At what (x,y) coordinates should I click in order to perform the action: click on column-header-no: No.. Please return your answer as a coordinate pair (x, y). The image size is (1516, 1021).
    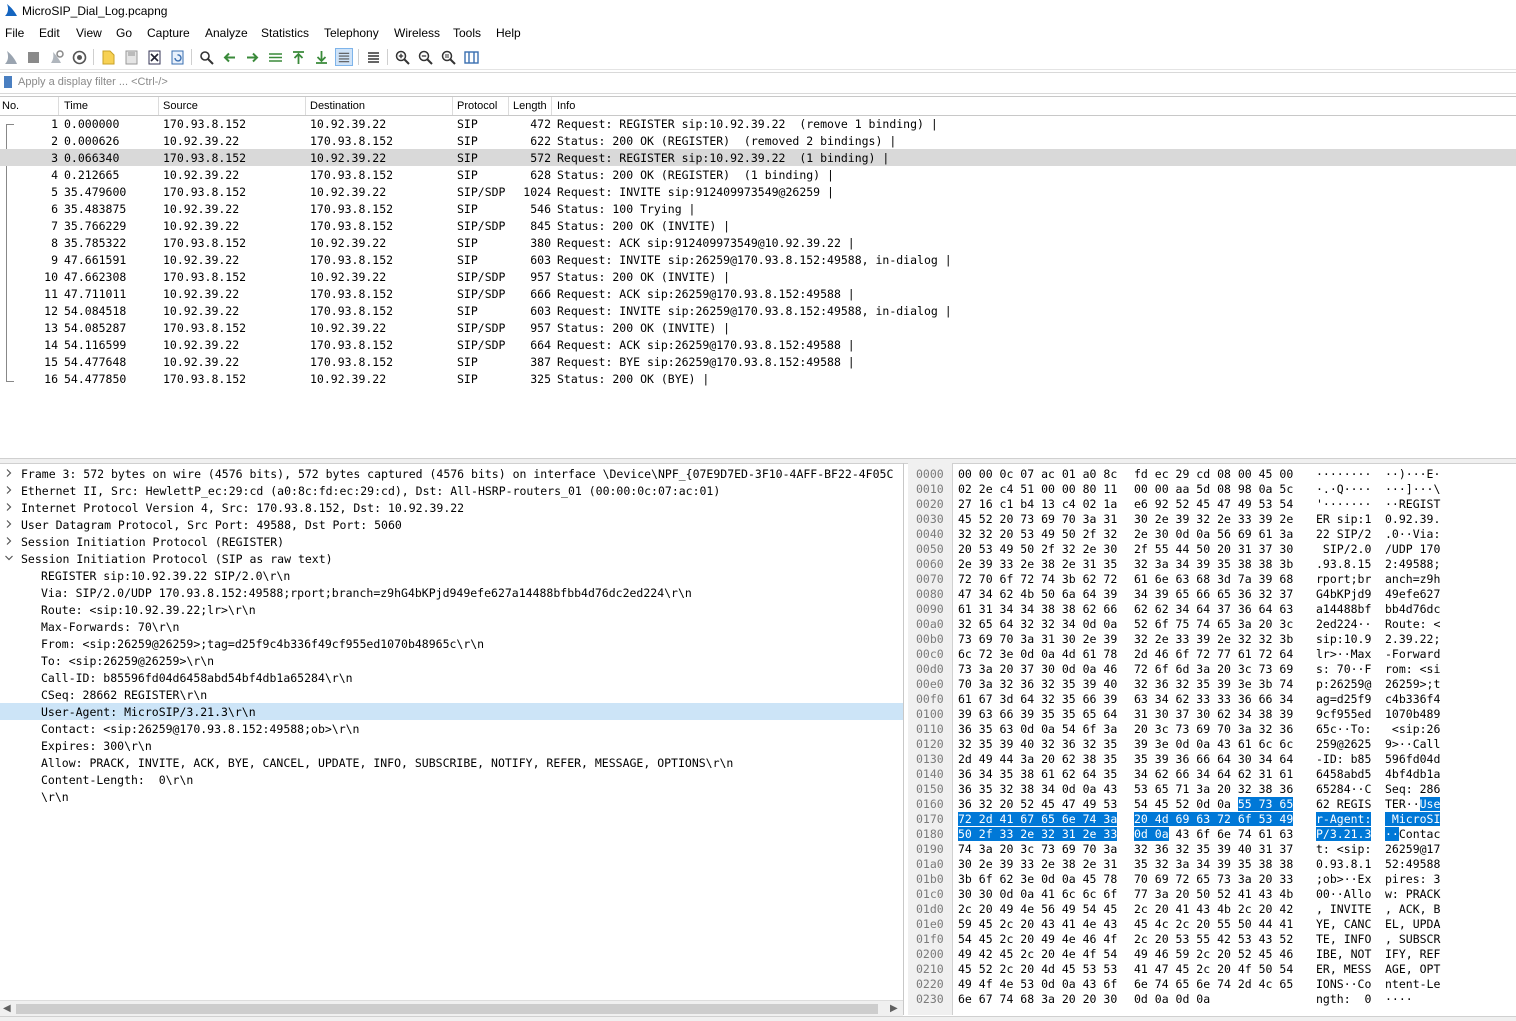
    Looking at the image, I should click on (10, 106).